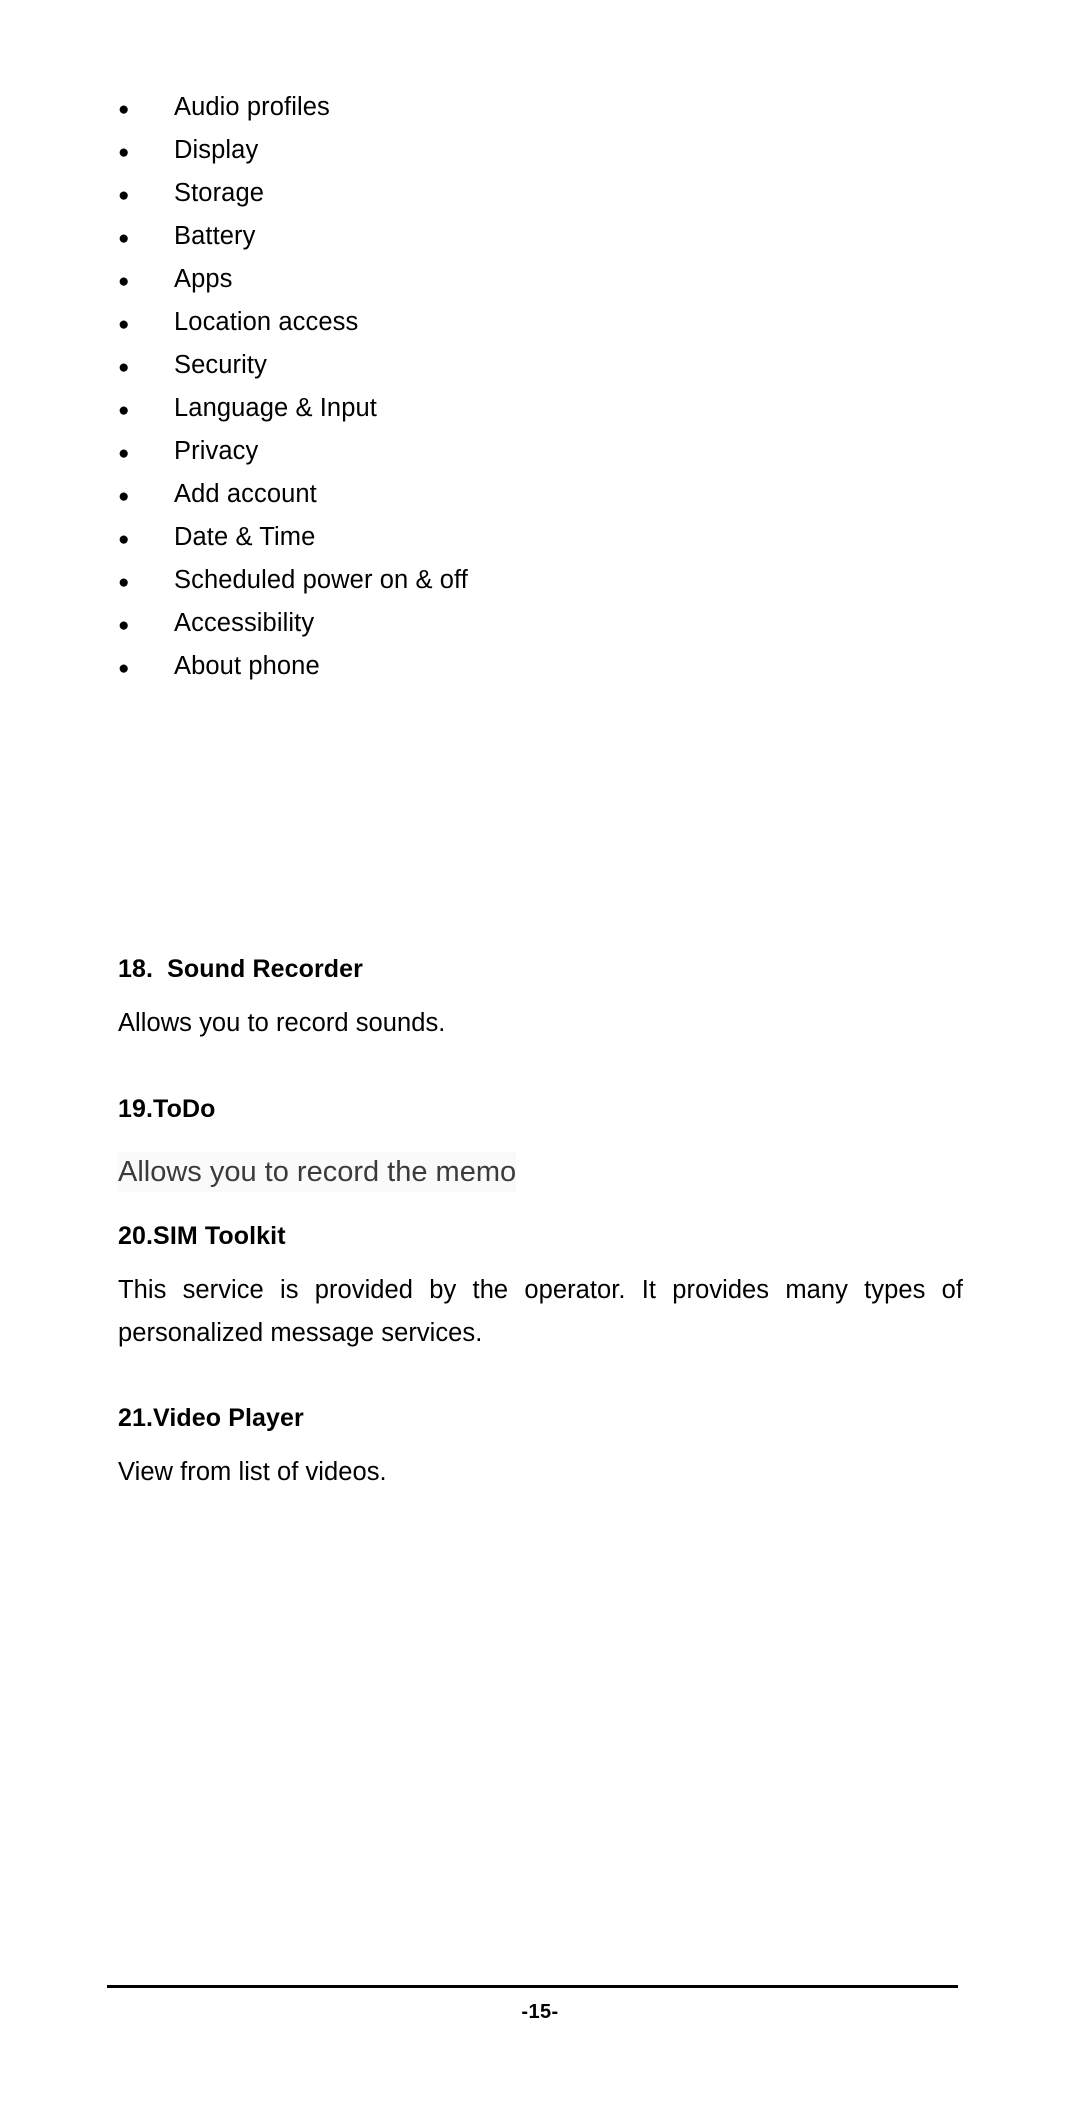  What do you see at coordinates (317, 1172) in the screenshot?
I see `section-body: Allows you to record the memo` at bounding box center [317, 1172].